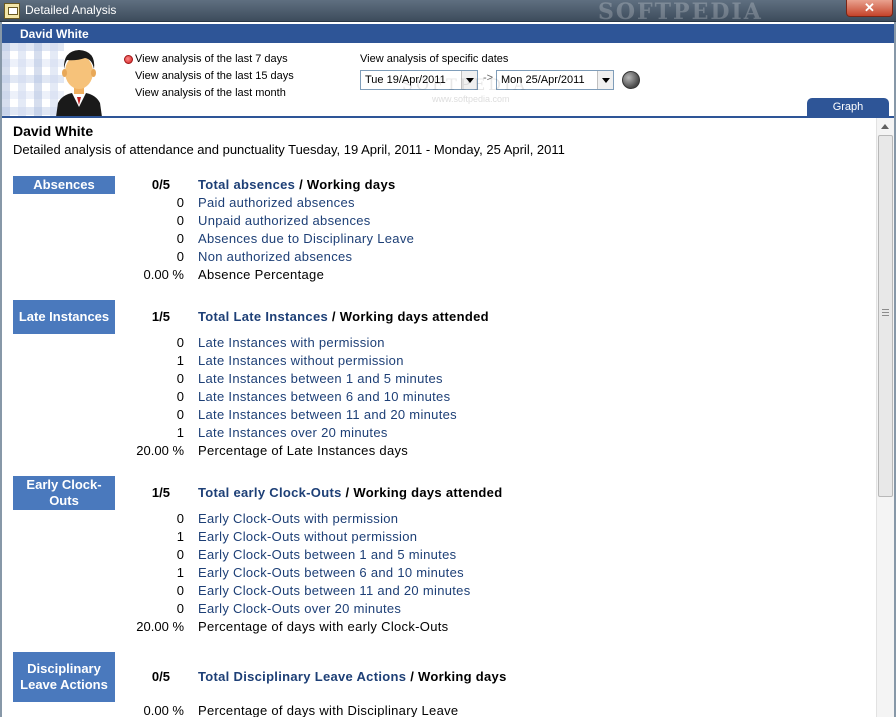 The height and width of the screenshot is (717, 896). I want to click on total-absences-link: Total absences, so click(246, 184).